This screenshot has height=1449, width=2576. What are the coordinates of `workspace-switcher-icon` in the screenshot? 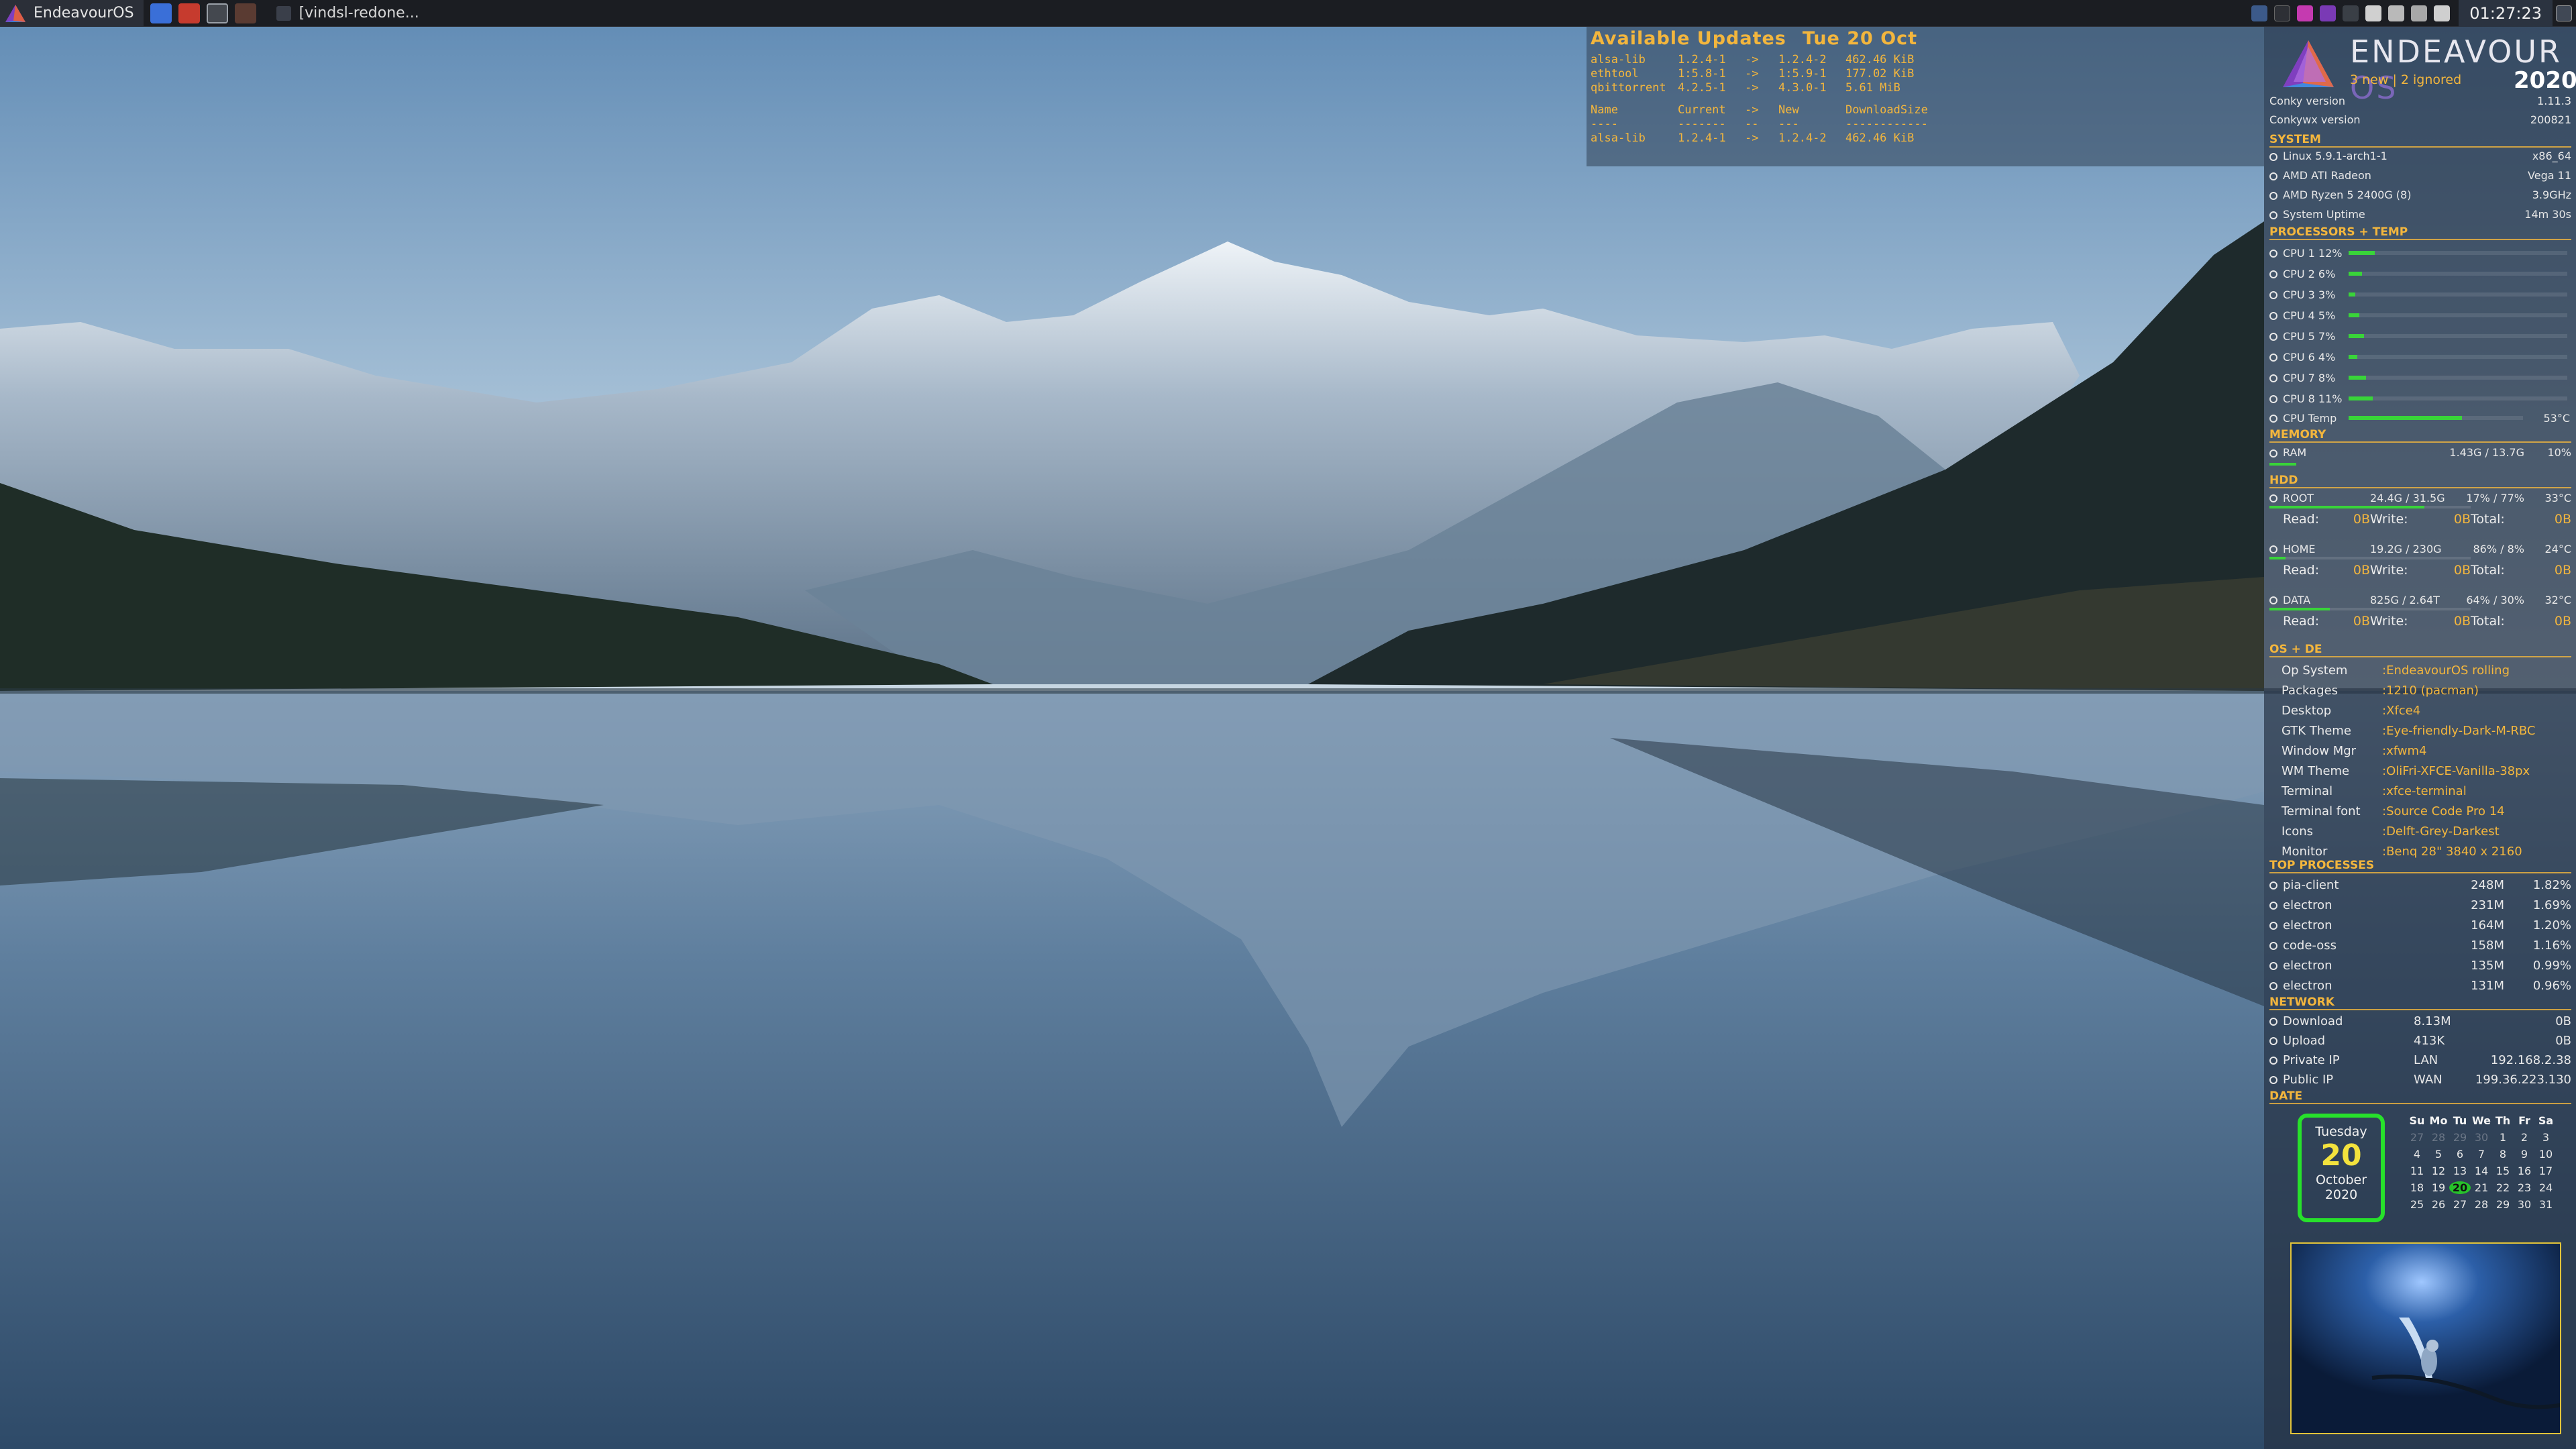 It's located at (2259, 13).